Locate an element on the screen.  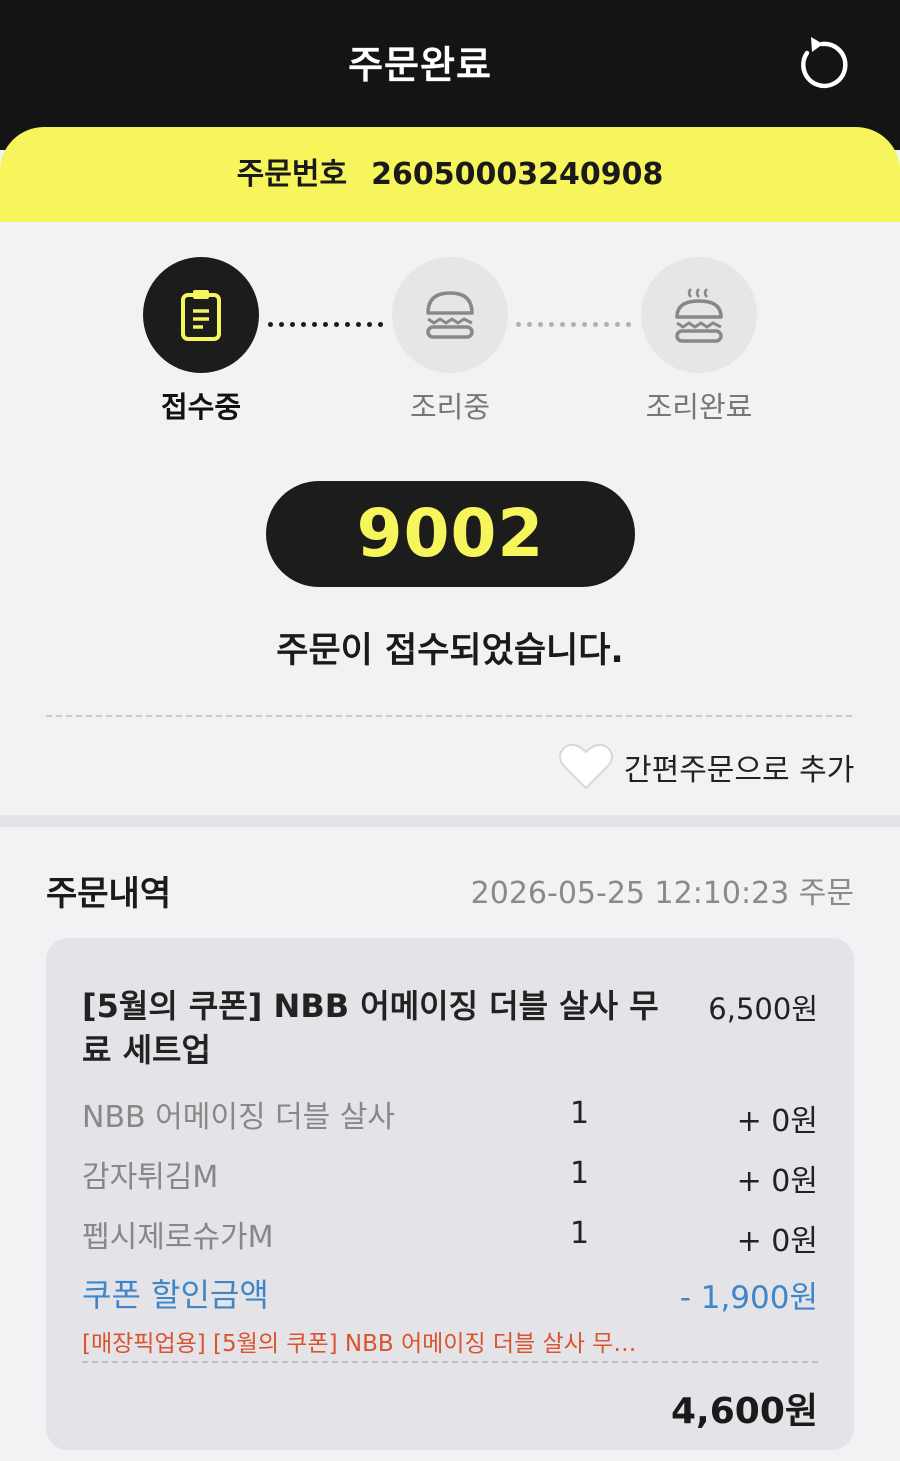
add-quick-order-button: 간편주문으로 추가 is located at coordinates (708, 767).